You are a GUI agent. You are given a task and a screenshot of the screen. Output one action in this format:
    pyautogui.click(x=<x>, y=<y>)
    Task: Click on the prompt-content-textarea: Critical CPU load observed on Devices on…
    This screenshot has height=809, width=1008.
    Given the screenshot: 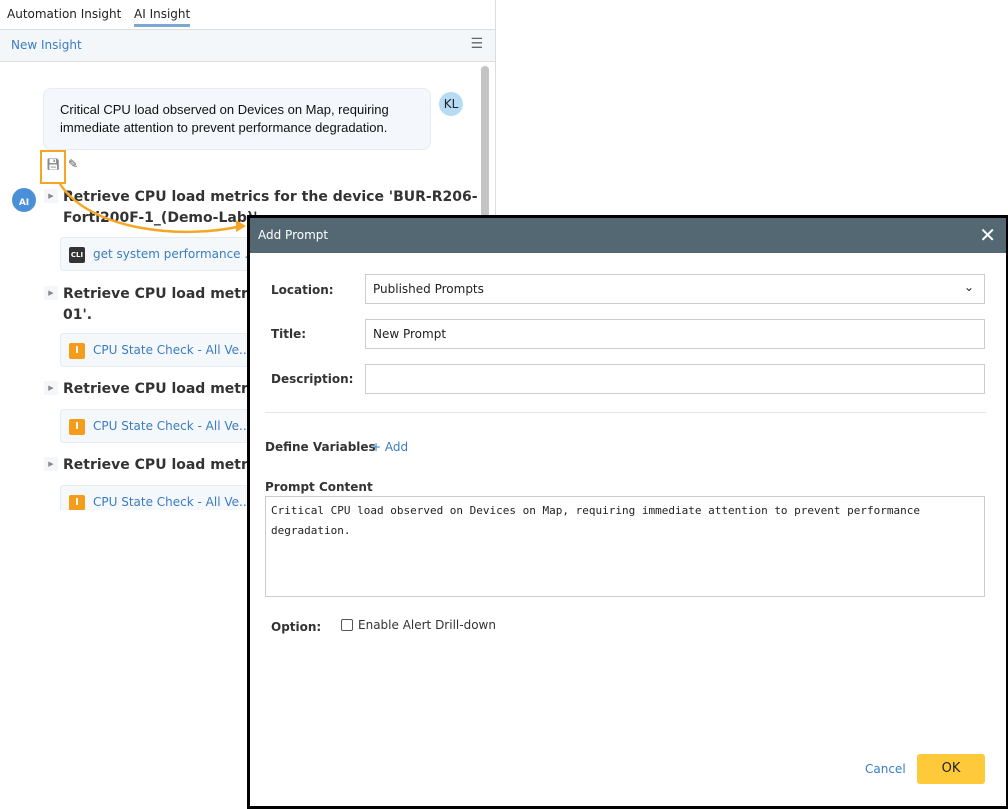 What is the action you would take?
    pyautogui.click(x=625, y=546)
    